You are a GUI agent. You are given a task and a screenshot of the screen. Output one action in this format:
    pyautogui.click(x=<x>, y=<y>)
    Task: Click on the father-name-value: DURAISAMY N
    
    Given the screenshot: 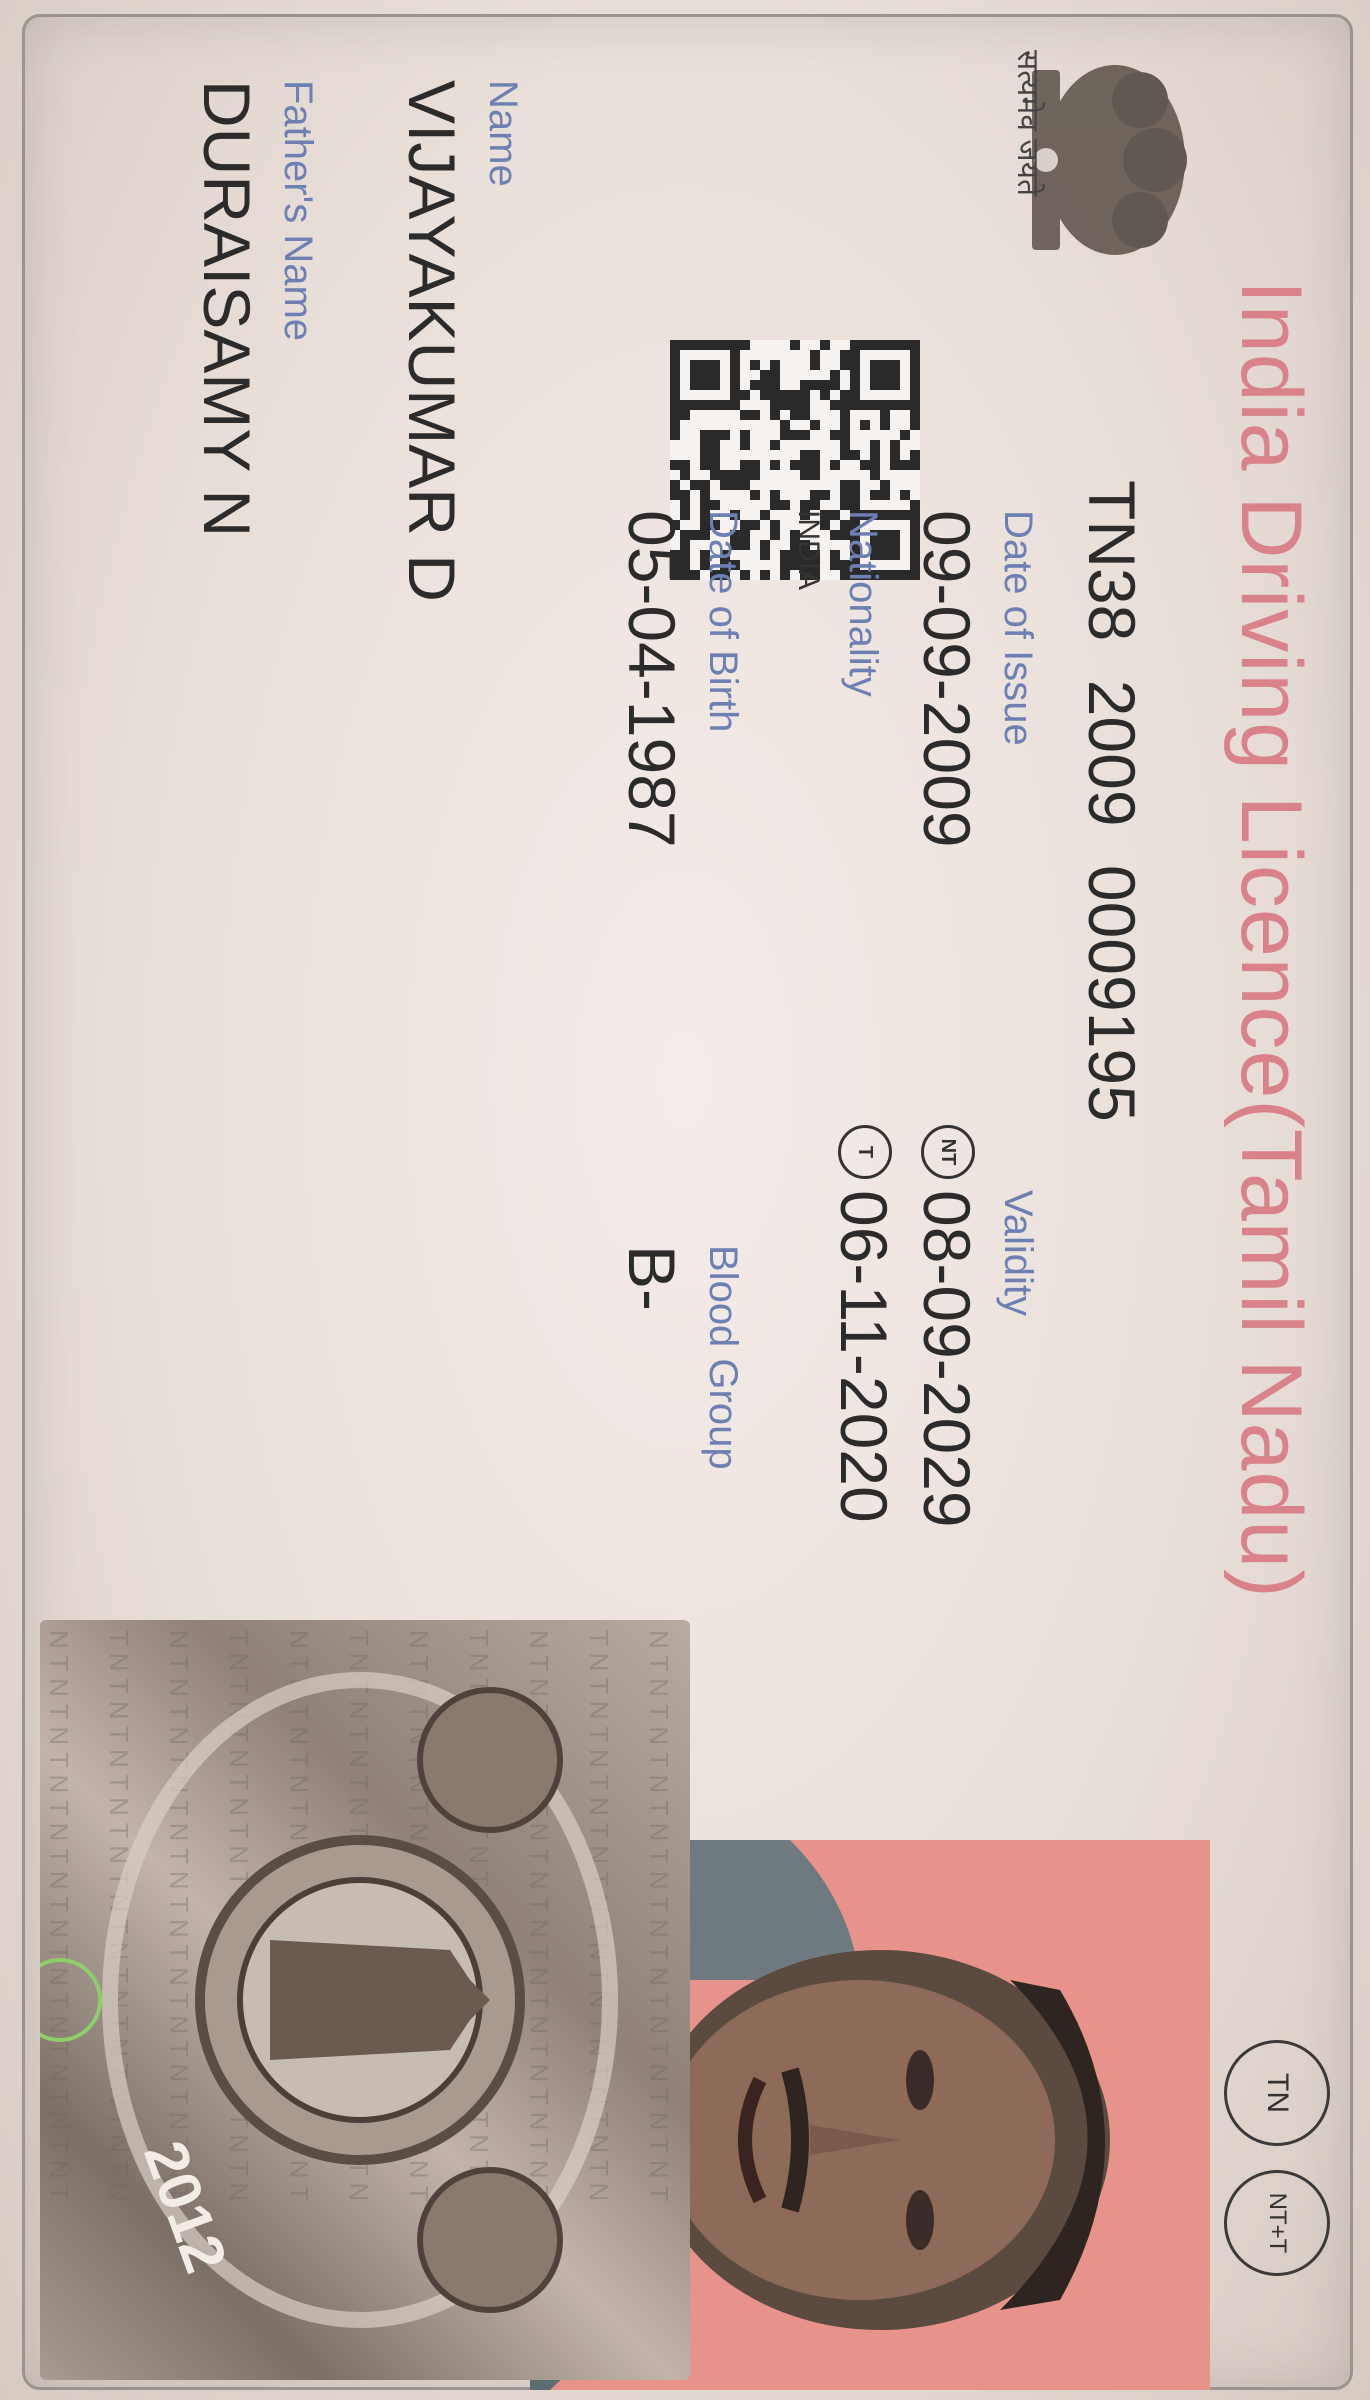 What is the action you would take?
    pyautogui.click(x=227, y=309)
    